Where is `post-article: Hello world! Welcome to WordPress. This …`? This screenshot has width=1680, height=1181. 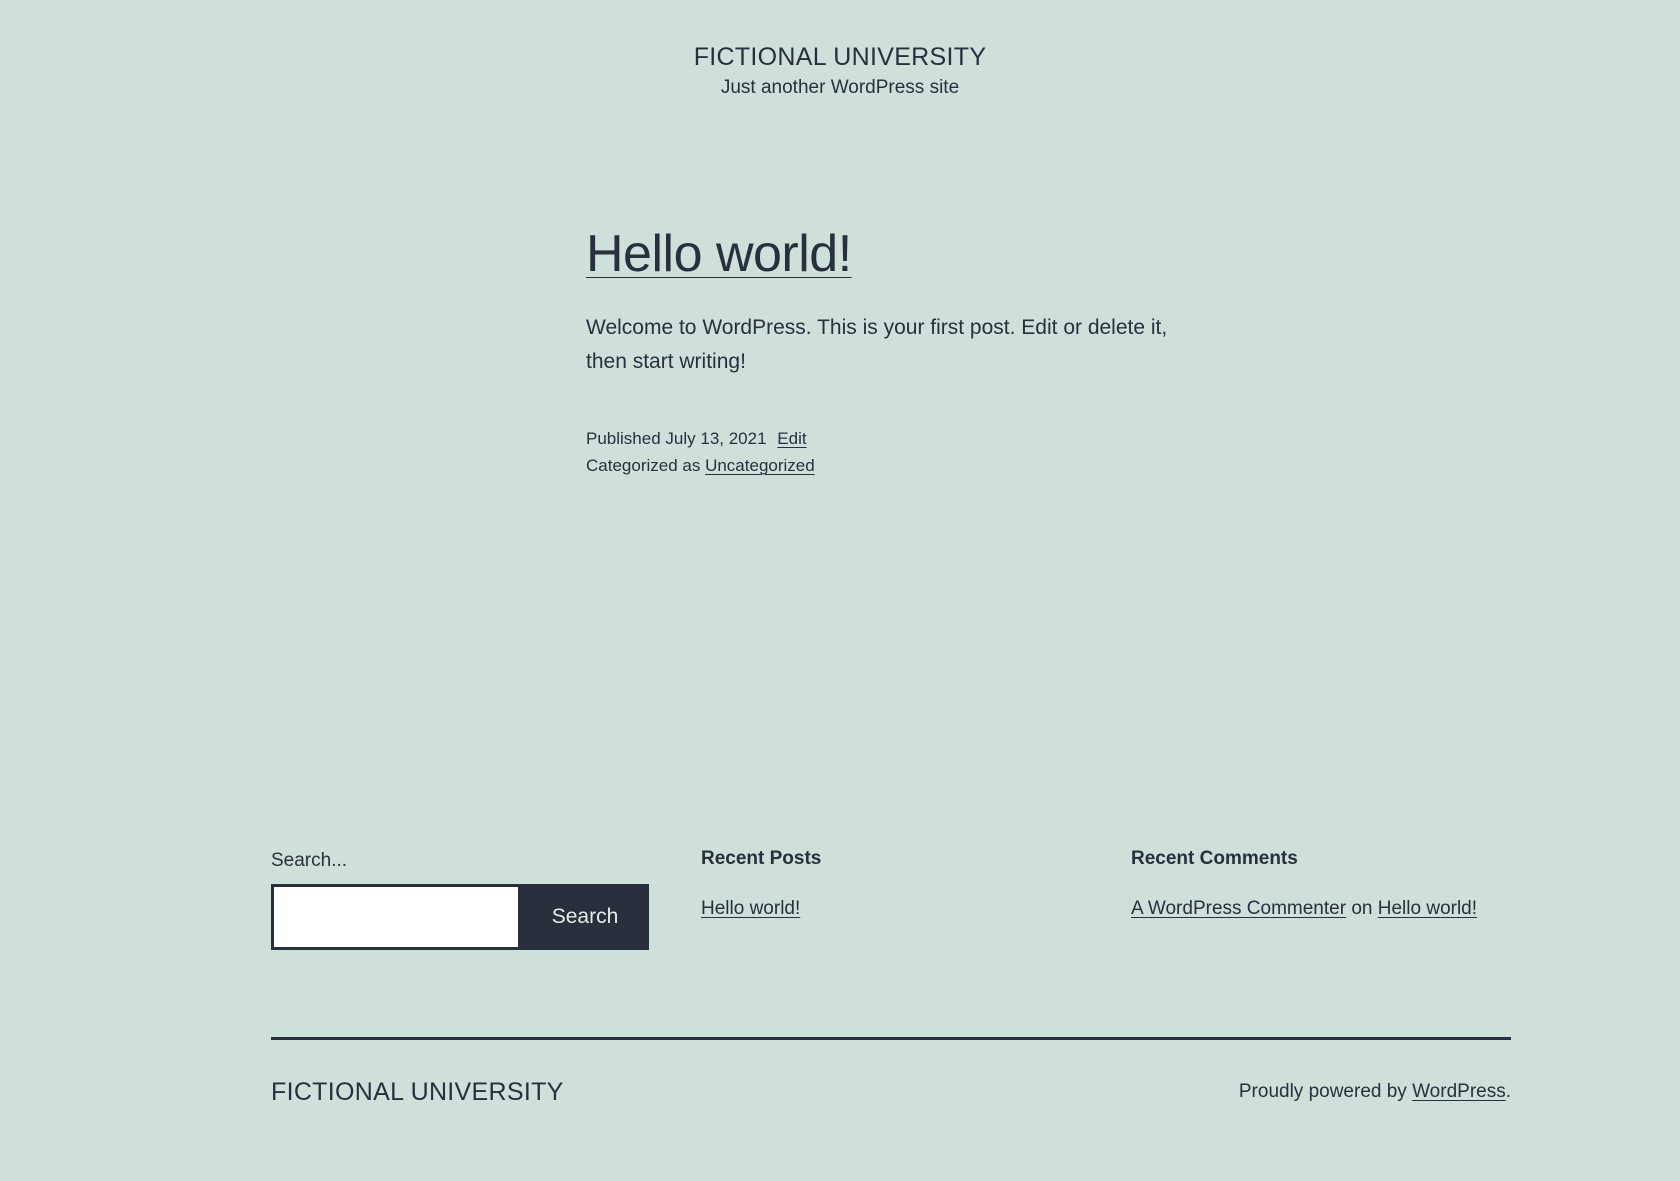 post-article: Hello world! Welcome to WordPress. This … is located at coordinates (896, 350).